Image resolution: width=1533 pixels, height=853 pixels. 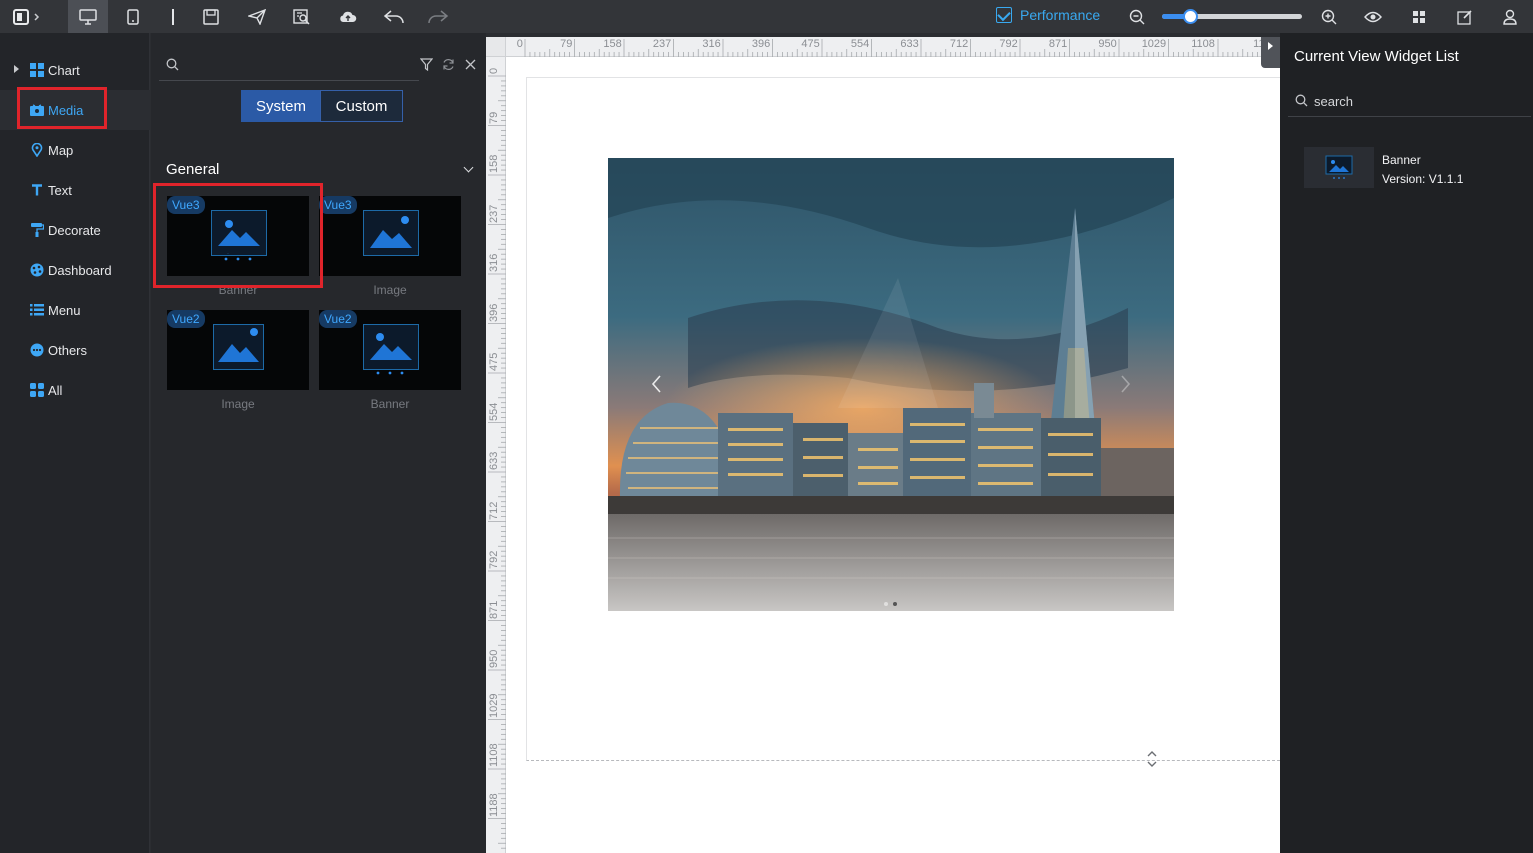 I want to click on sidebar-item-decorate: Decorate, so click(x=75, y=230).